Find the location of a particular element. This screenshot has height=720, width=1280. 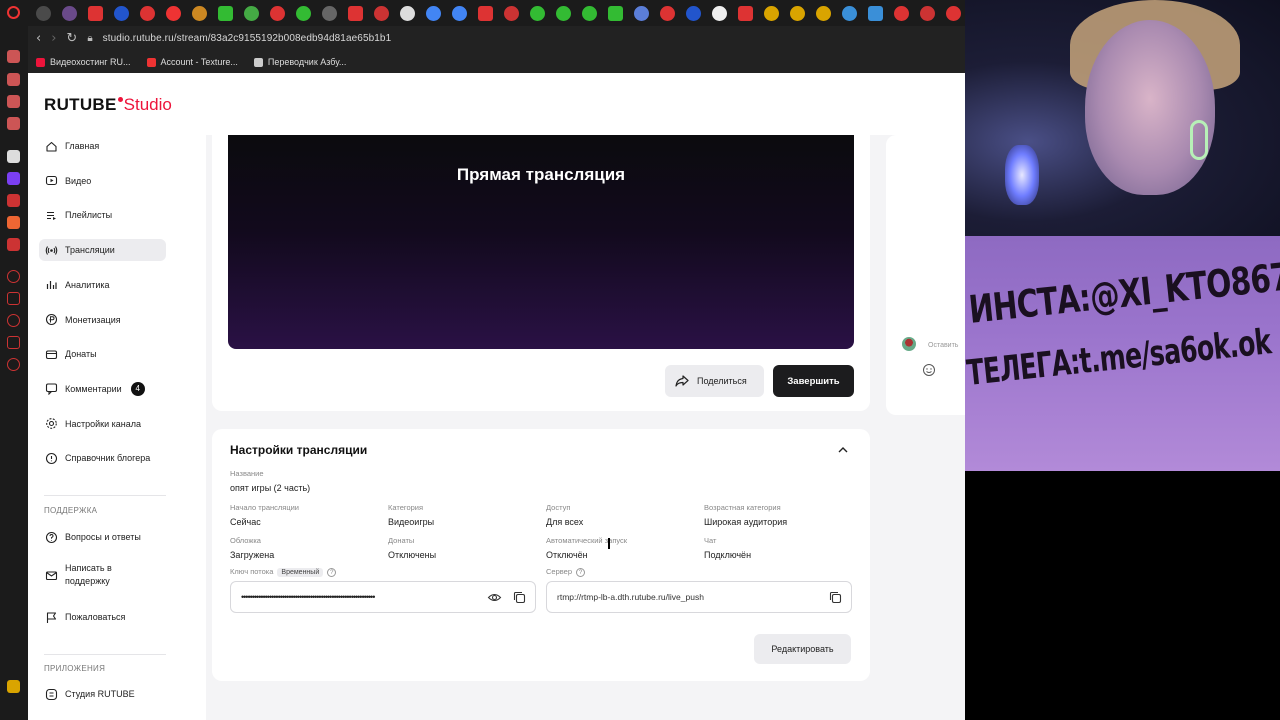

sidebar-item-video: Видео is located at coordinates (102, 181).